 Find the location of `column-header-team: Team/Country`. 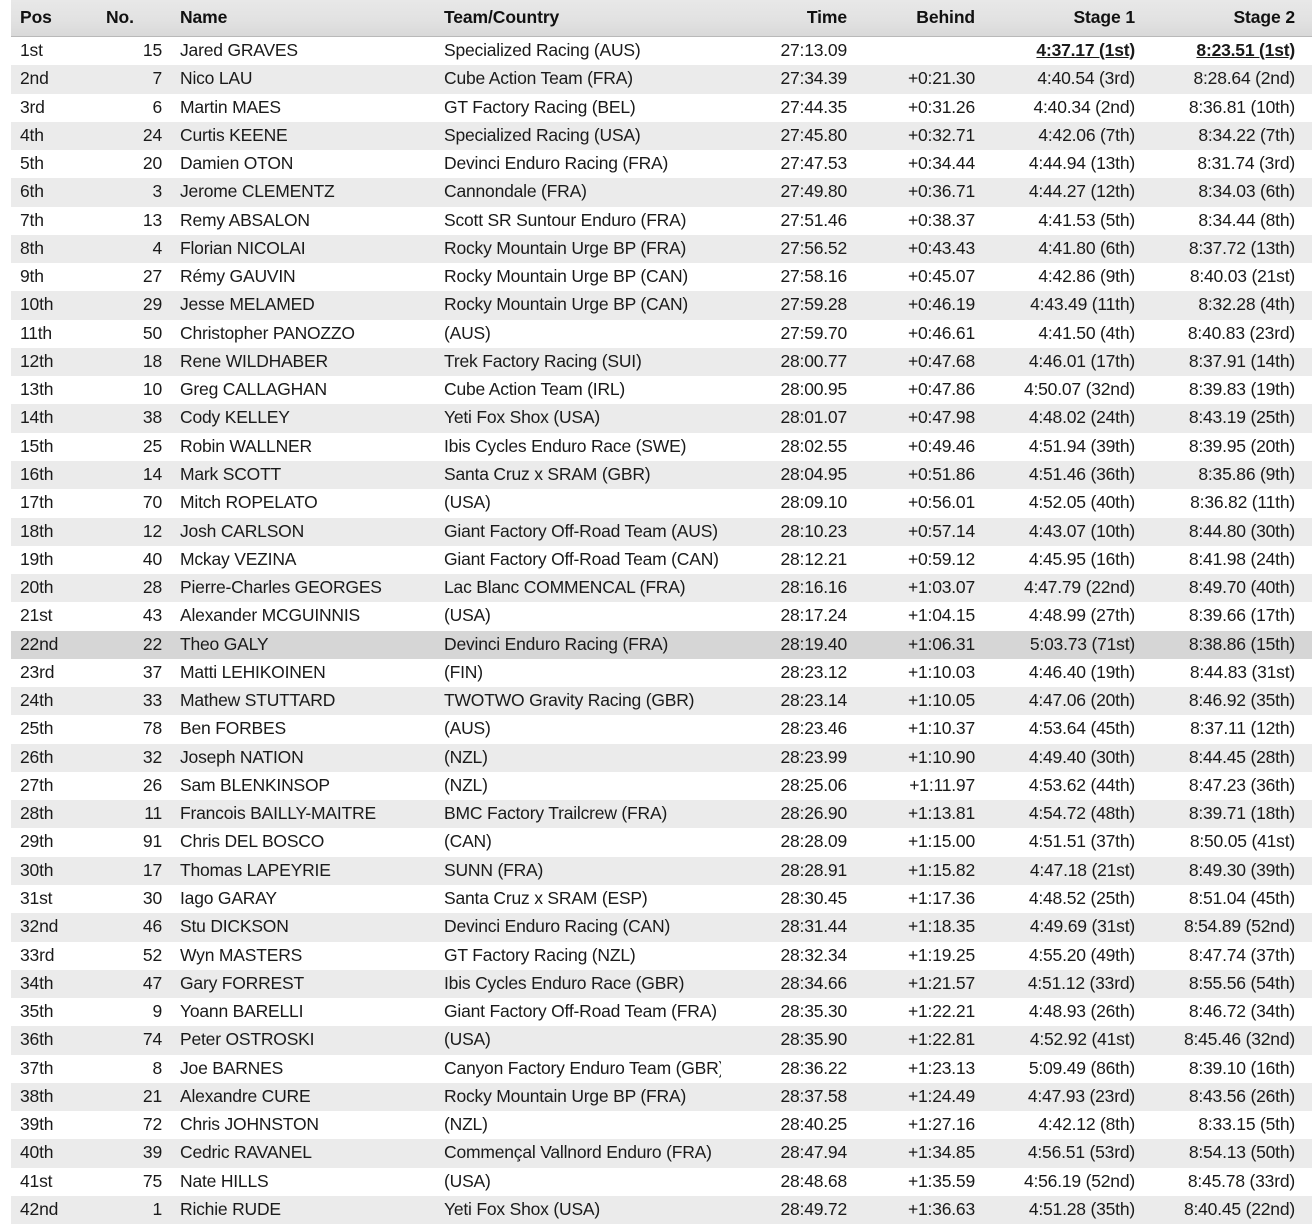

column-header-team: Team/Country is located at coordinates (582, 18).